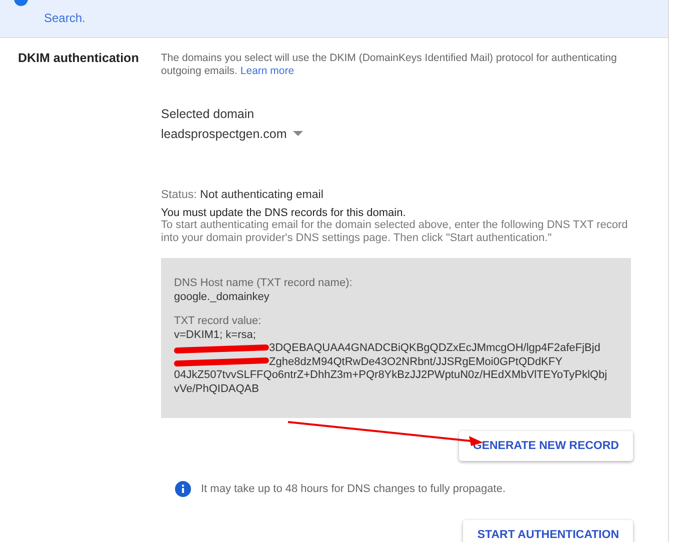 This screenshot has height=542, width=680. Describe the element at coordinates (215, 335) in the screenshot. I see `record-value-line: v=DKIM1; k=rsa;` at that location.